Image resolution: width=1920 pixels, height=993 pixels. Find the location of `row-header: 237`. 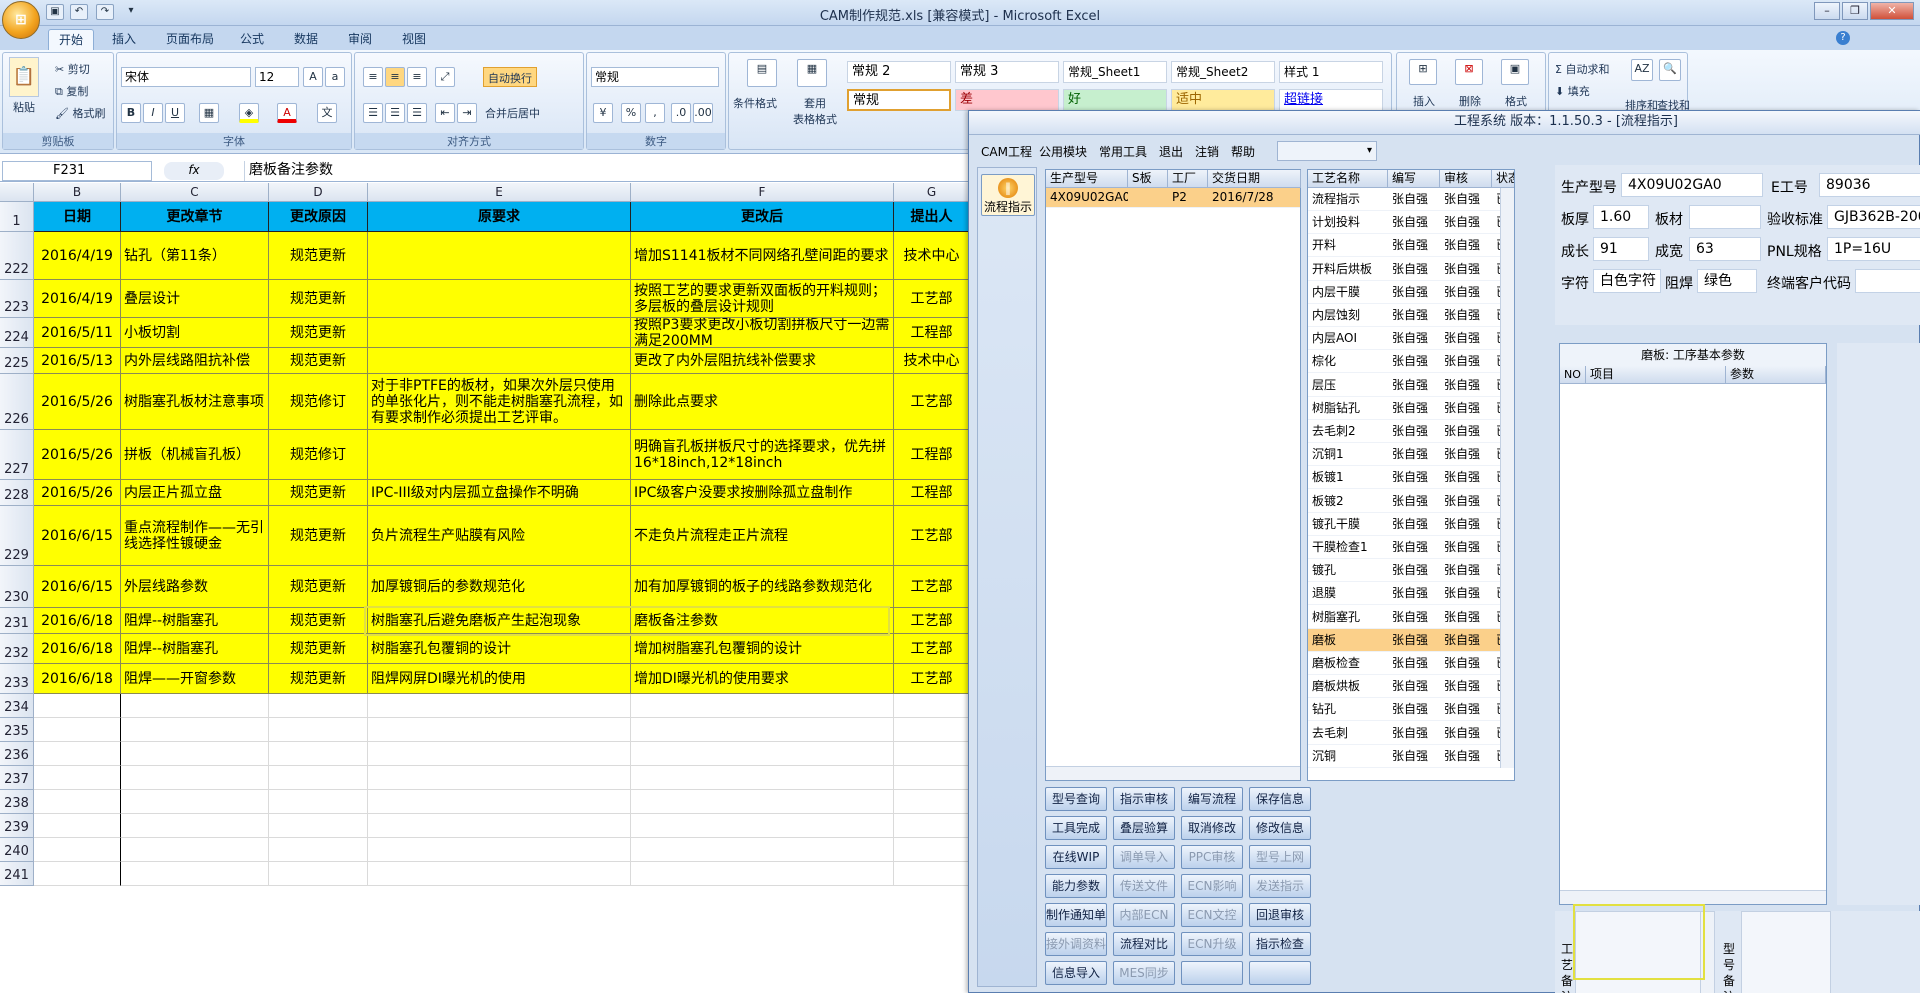

row-header: 237 is located at coordinates (17, 778).